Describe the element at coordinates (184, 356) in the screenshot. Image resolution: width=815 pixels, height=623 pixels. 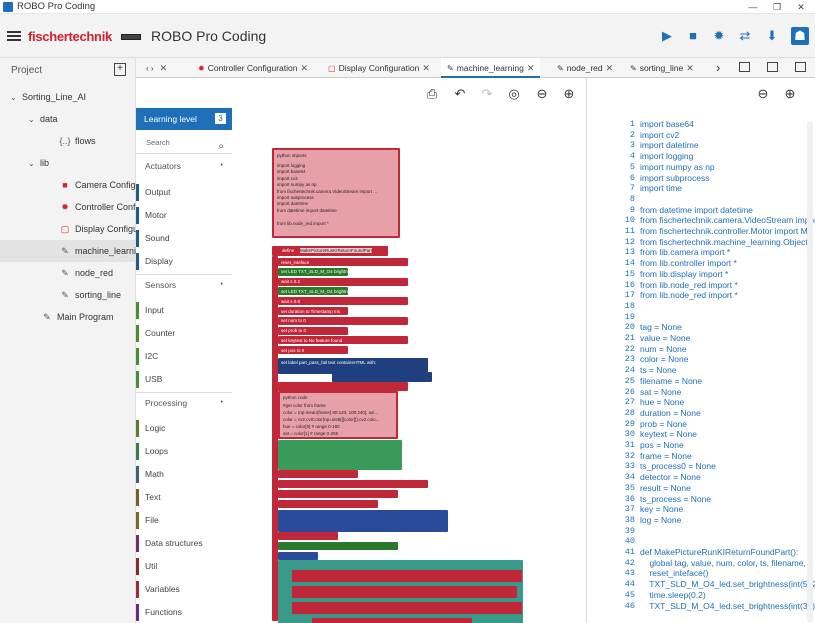
I see `category-i2c: I2C` at that location.